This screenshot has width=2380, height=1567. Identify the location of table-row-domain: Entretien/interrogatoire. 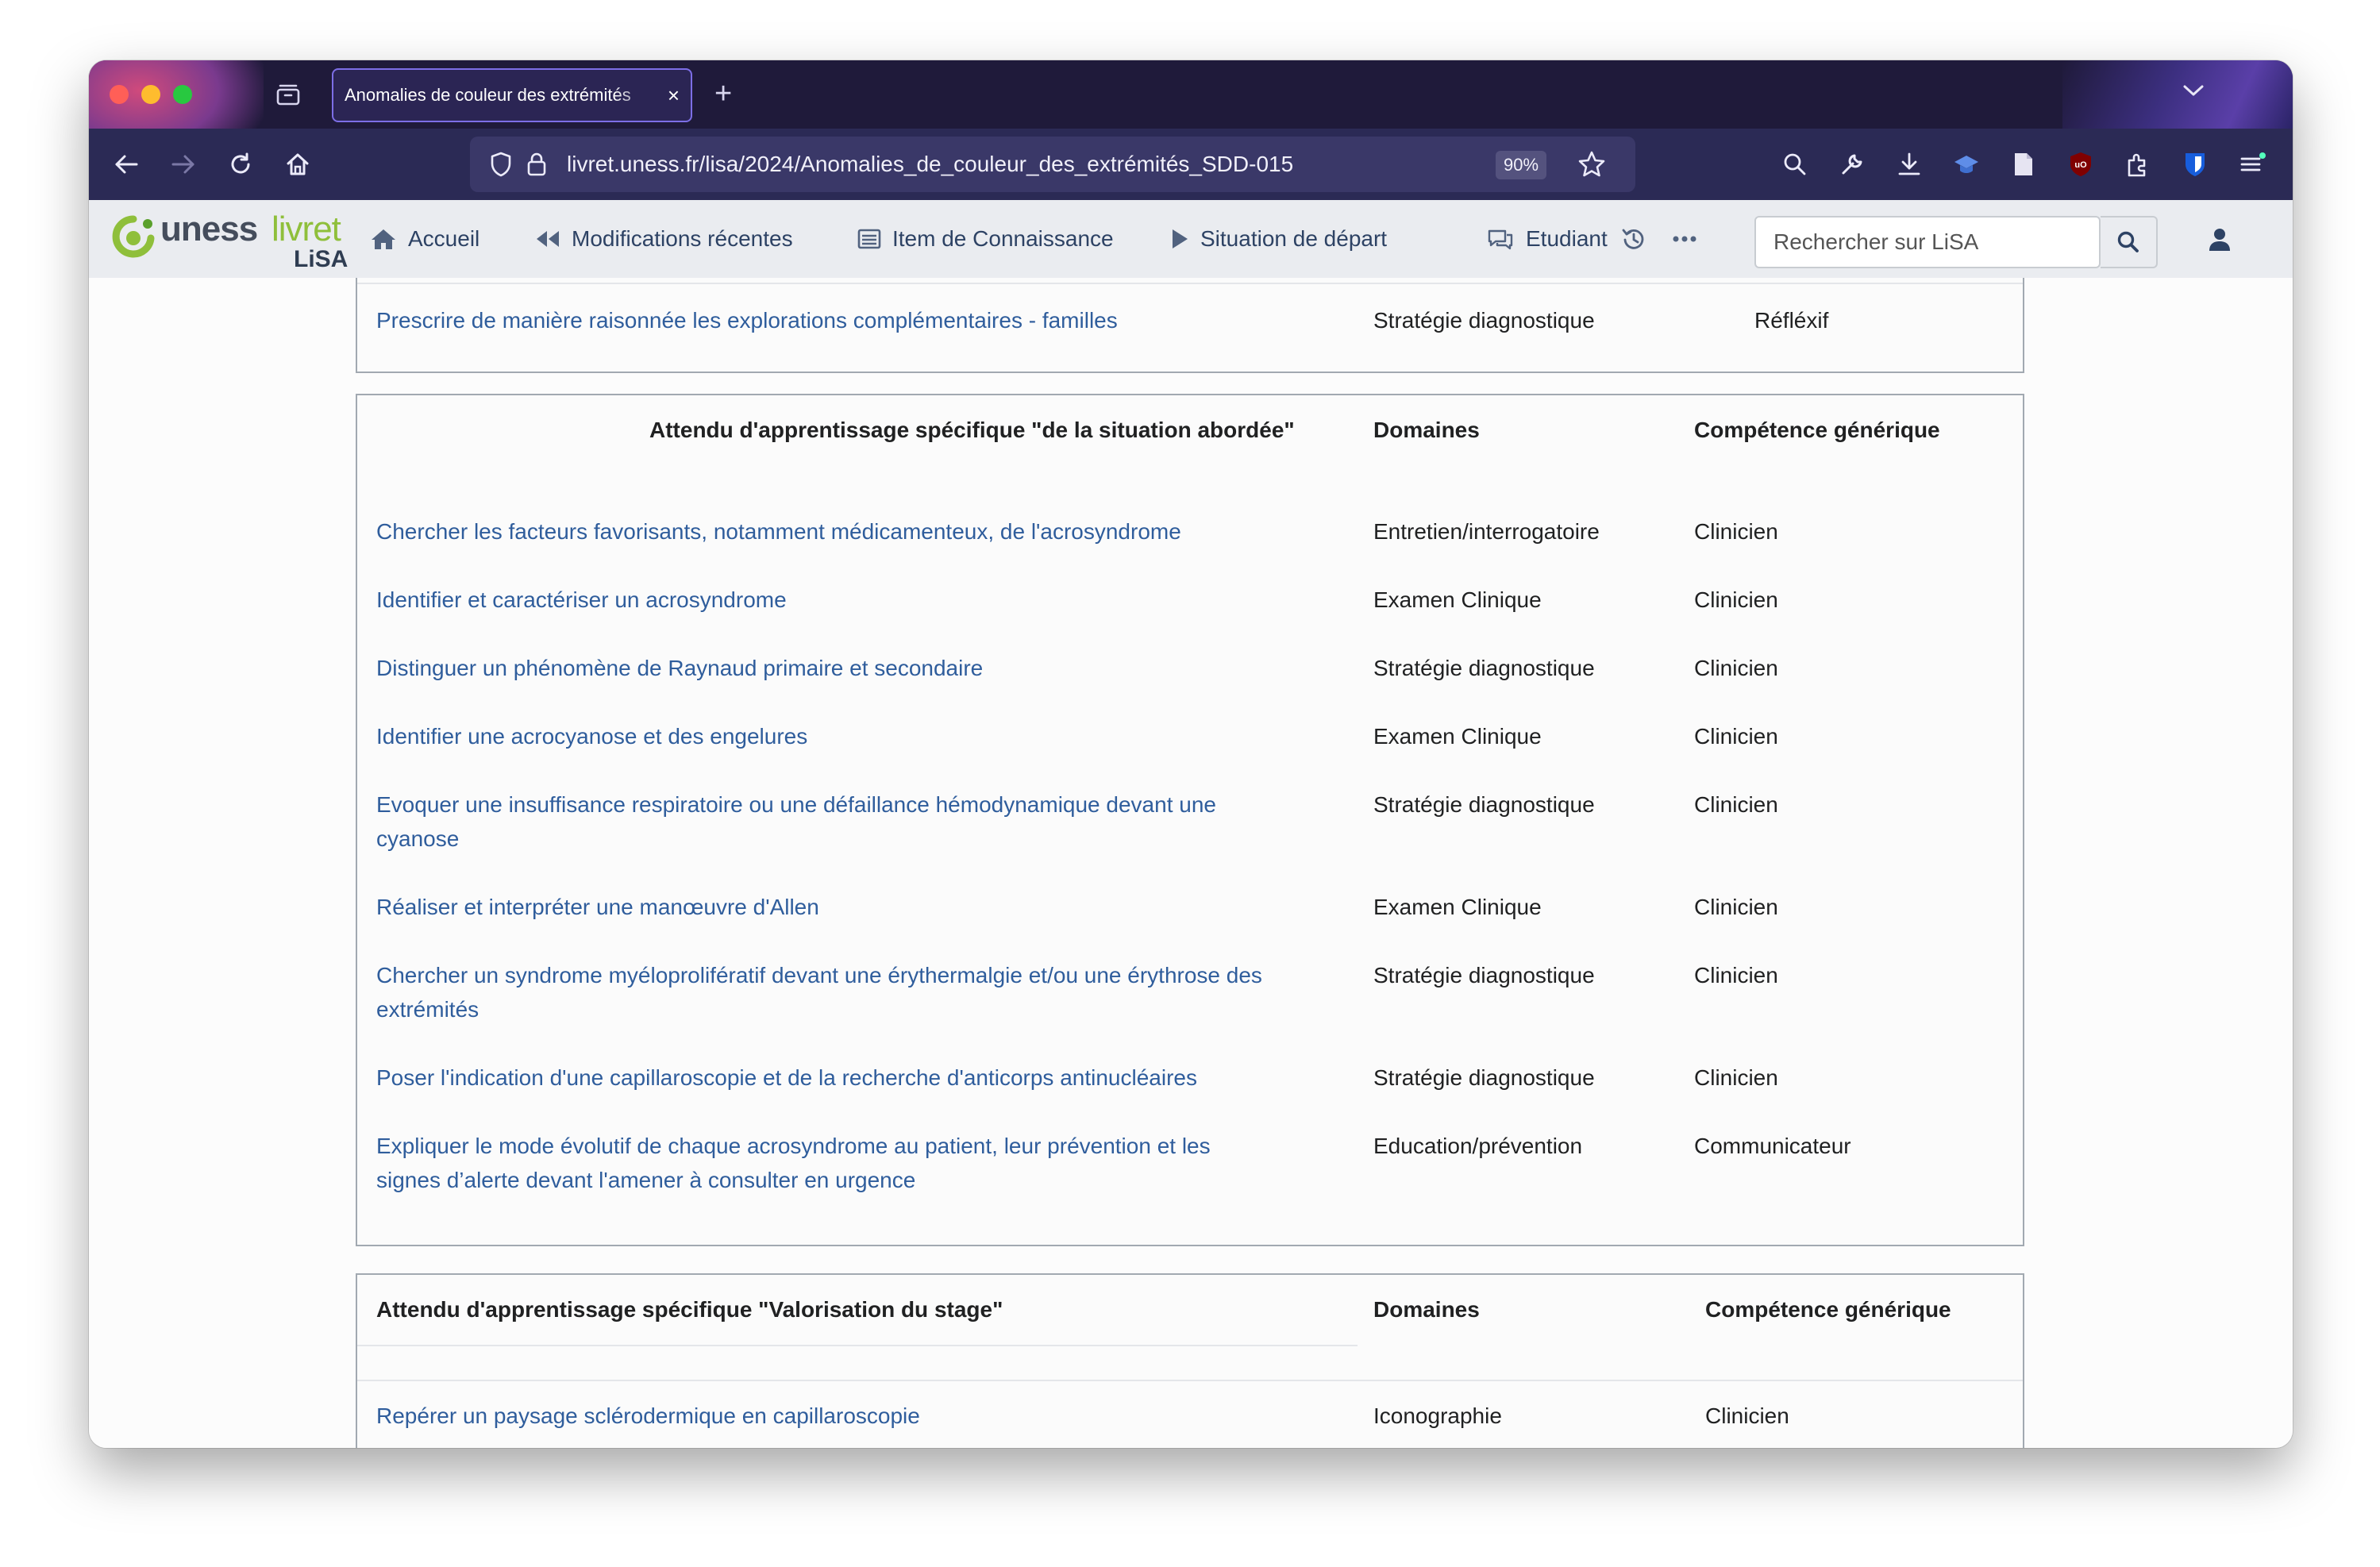
(1486, 531).